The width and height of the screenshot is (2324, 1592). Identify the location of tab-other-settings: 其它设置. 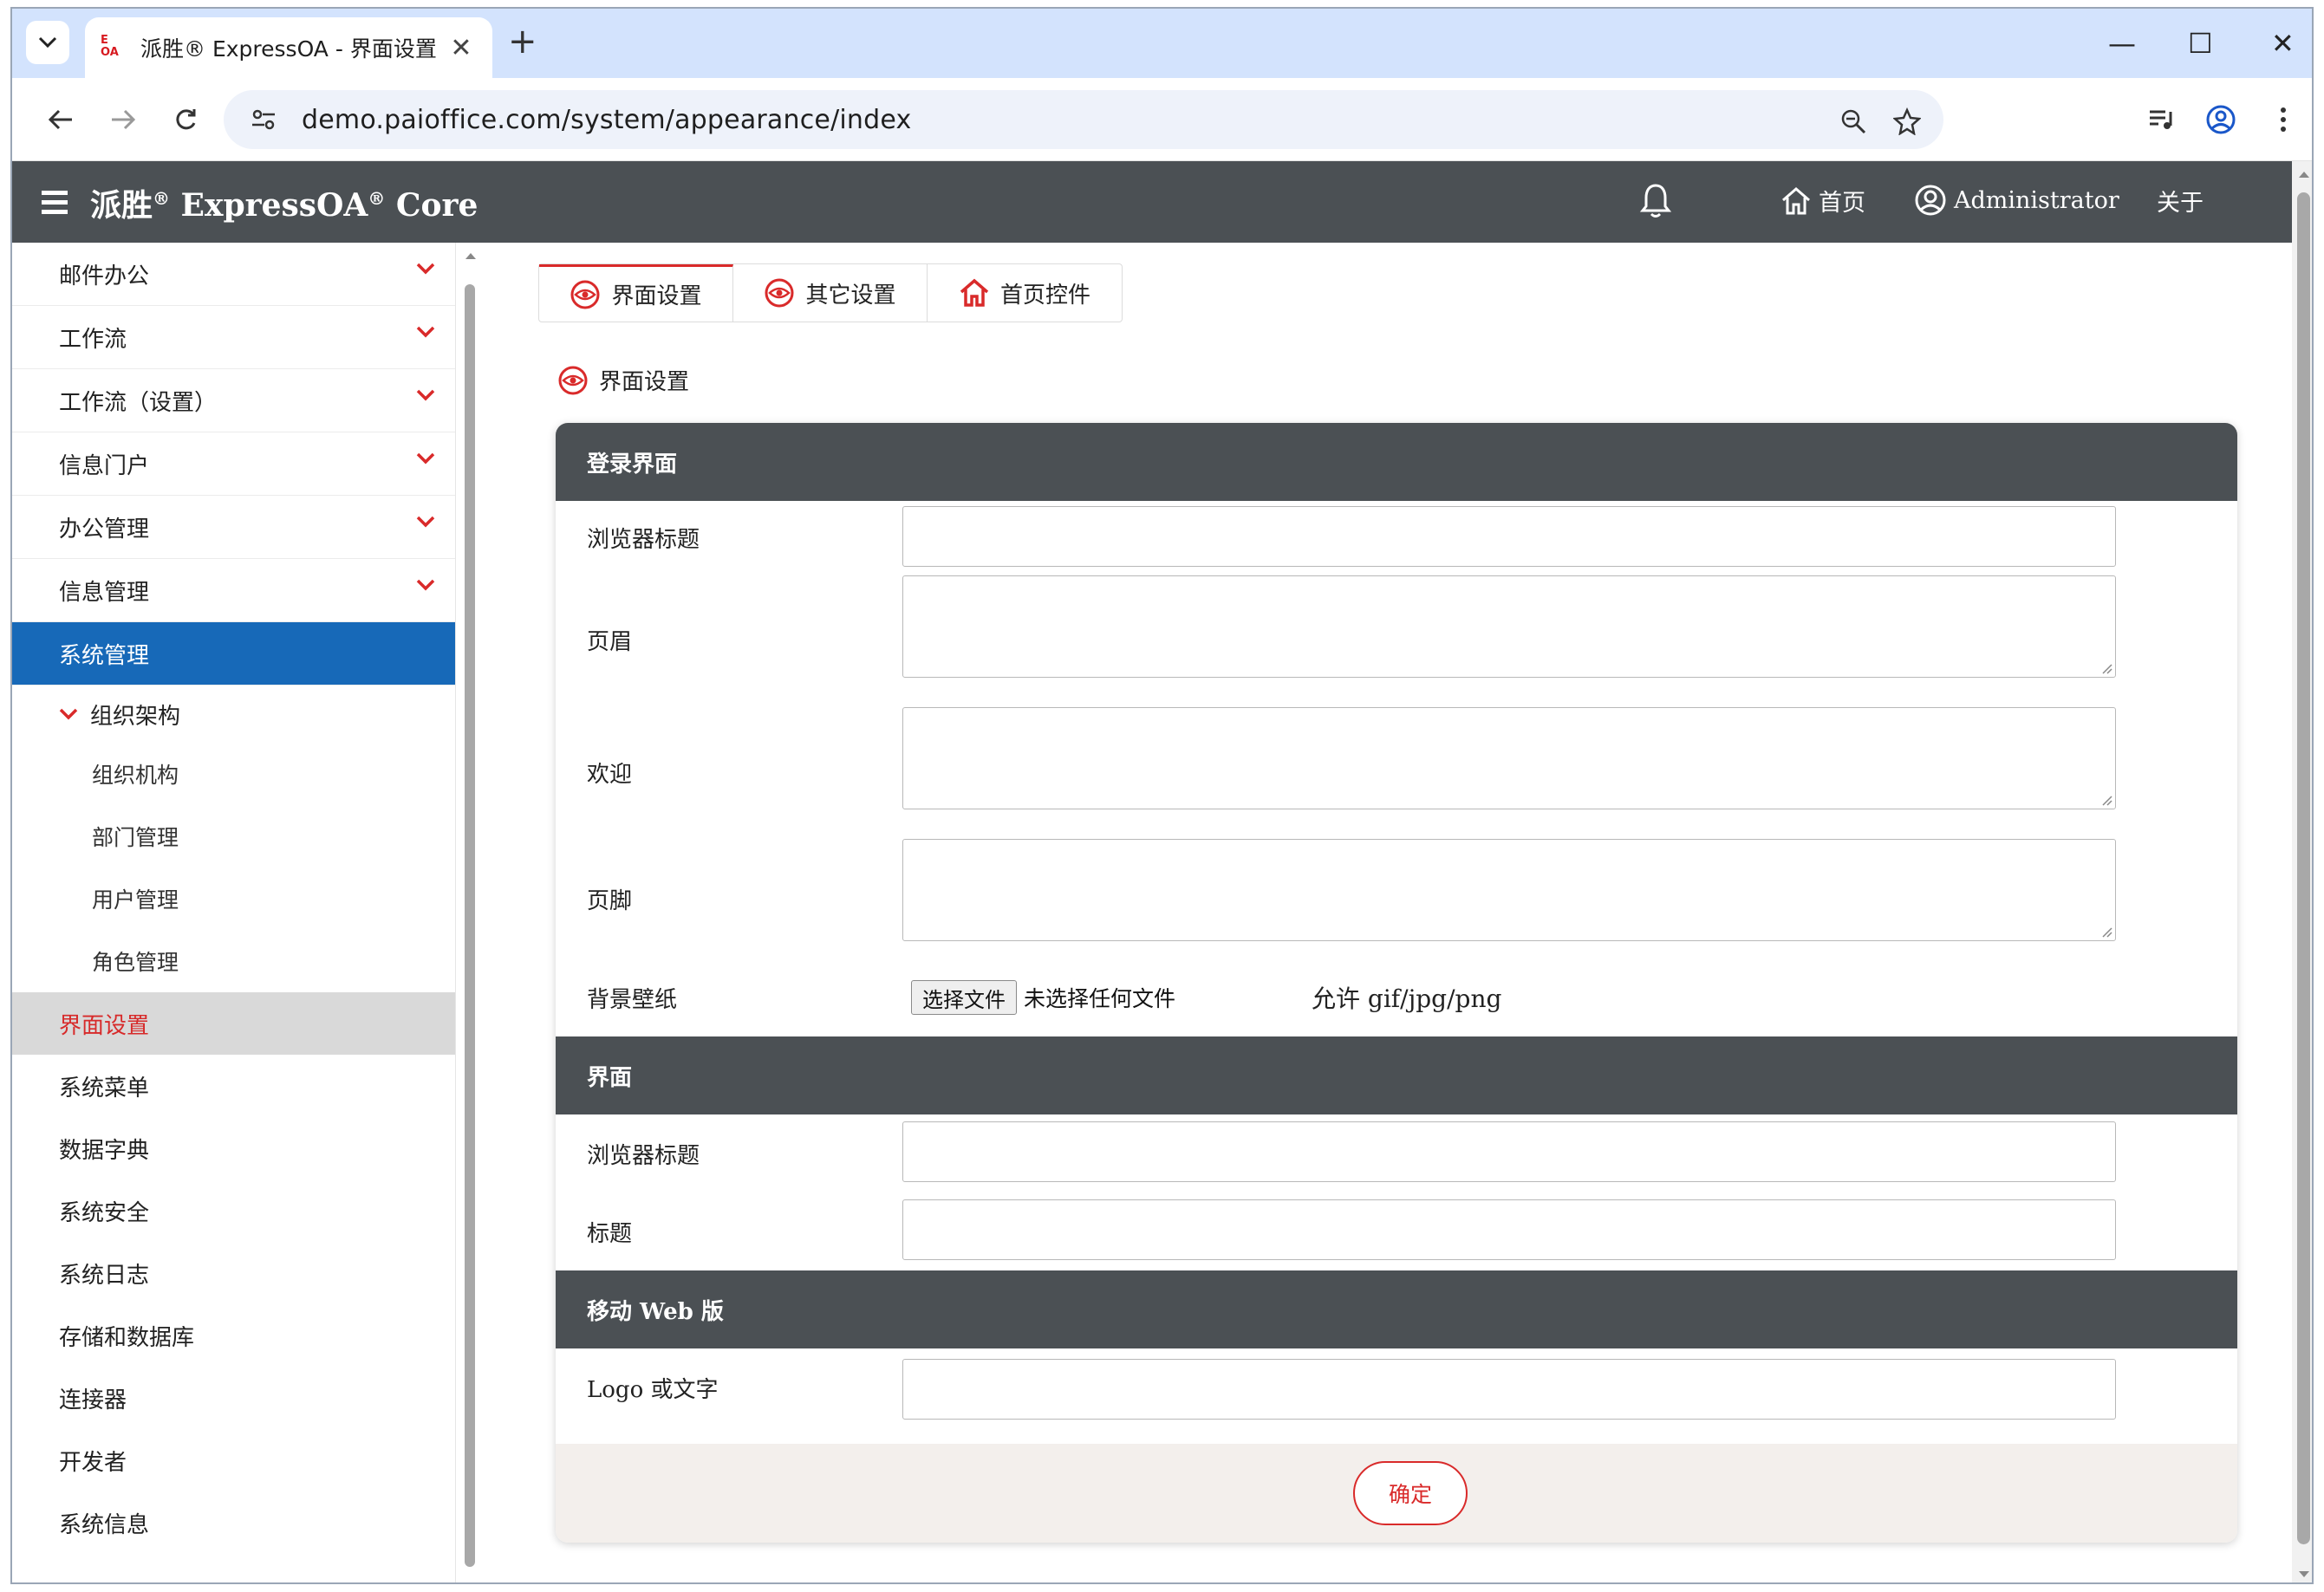
(830, 293).